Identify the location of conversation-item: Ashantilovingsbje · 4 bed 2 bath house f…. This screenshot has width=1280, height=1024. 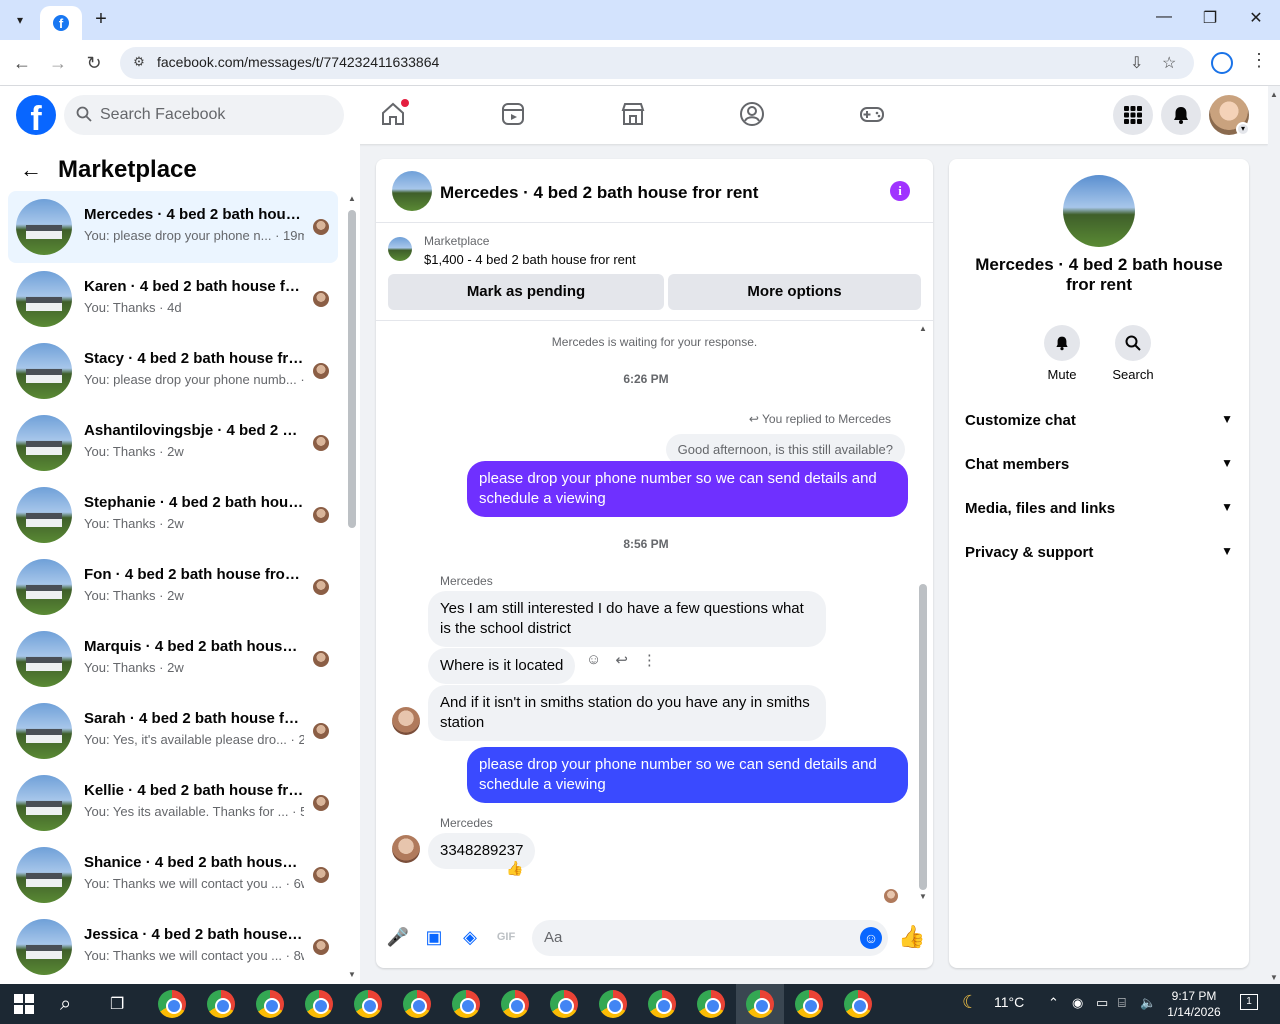
(173, 443).